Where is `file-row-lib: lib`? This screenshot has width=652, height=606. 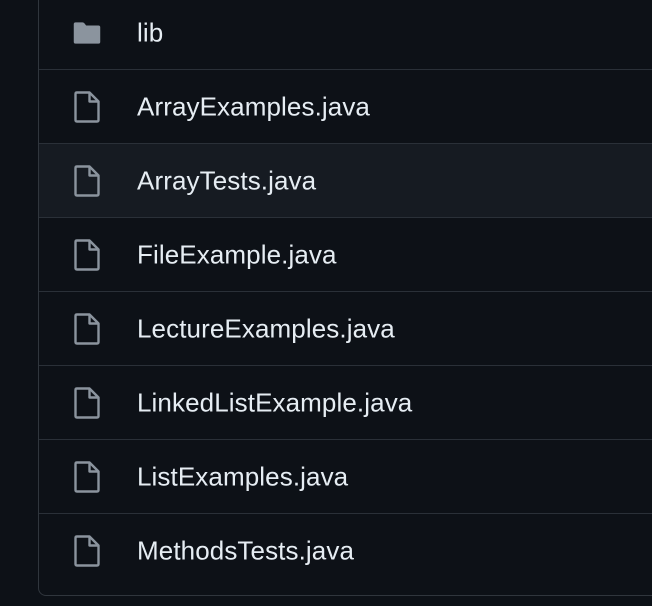
file-row-lib: lib is located at coordinates (345, 34).